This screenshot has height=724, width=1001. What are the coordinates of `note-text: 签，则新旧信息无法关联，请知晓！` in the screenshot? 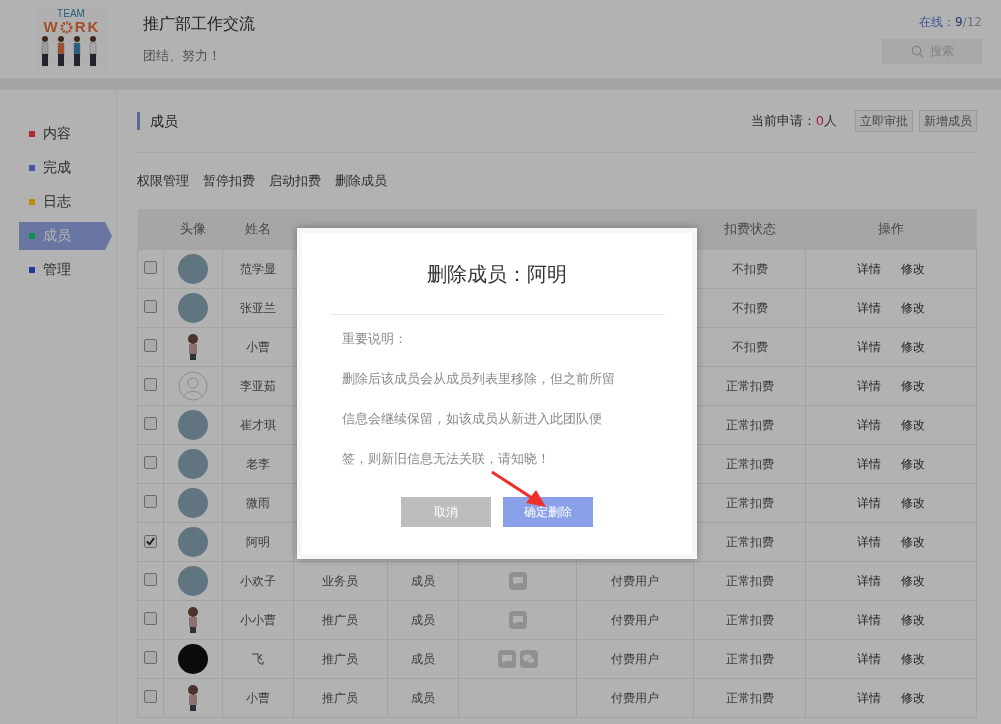 It's located at (446, 459).